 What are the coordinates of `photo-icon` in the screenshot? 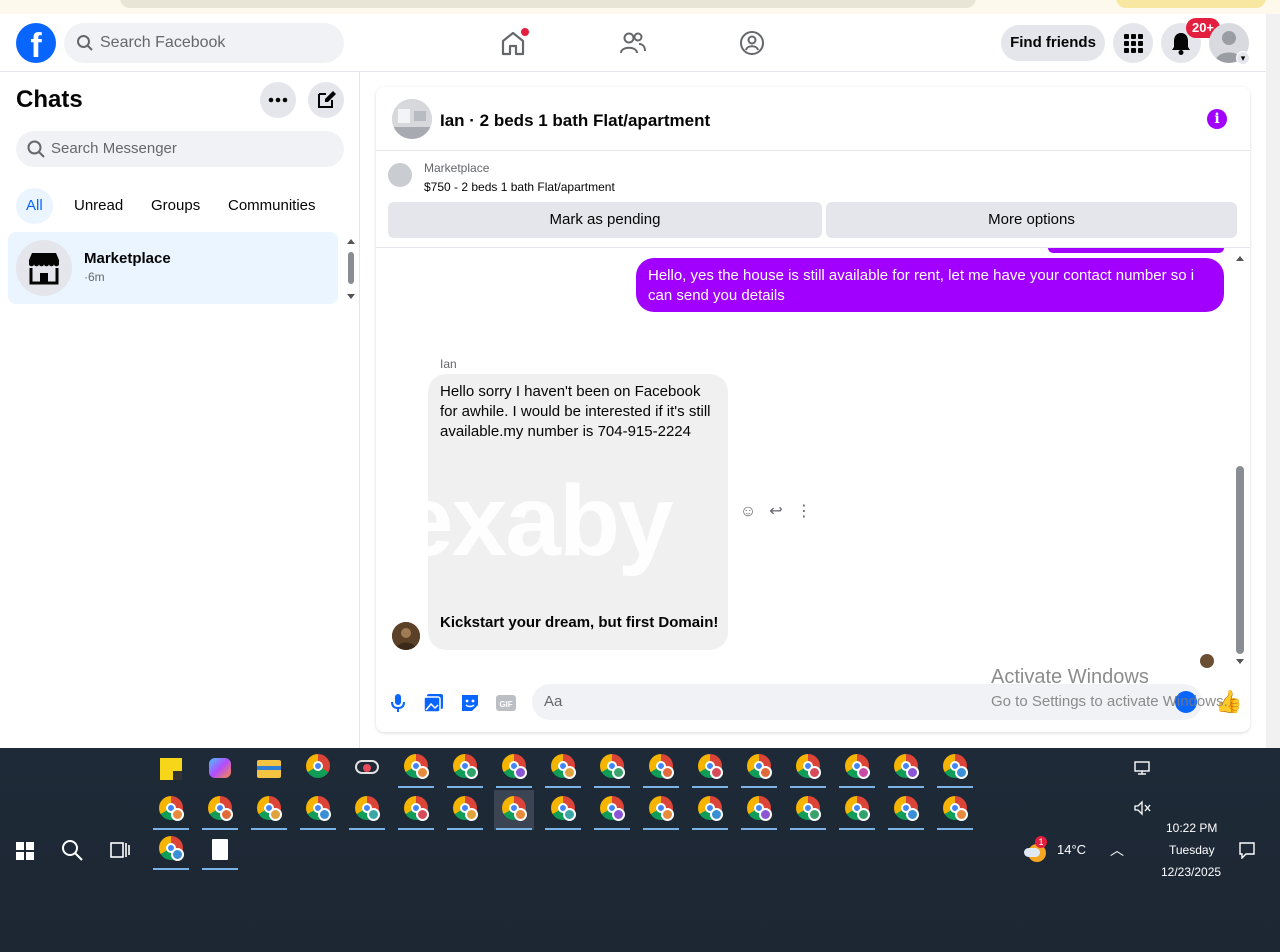 It's located at (434, 703).